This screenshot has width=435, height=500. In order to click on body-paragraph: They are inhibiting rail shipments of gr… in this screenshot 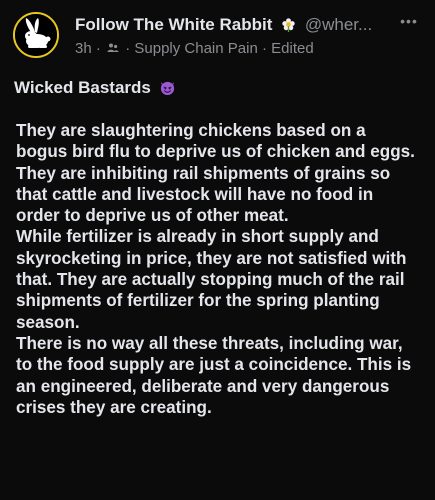, I will do `click(203, 194)`.